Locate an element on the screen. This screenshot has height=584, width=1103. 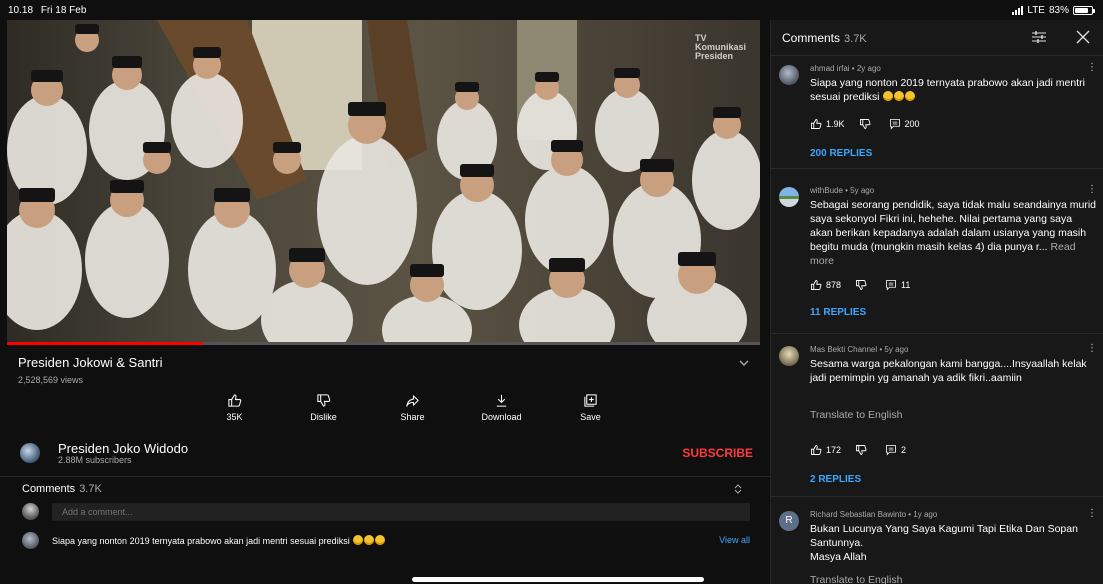
comment-author: withBude • 5y ago is located at coordinates (842, 190).